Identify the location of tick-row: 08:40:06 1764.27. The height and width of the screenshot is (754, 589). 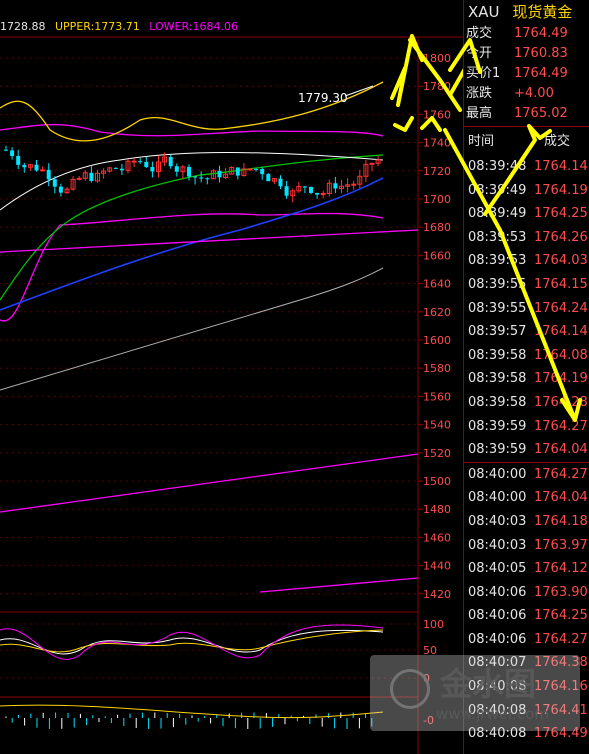
(526, 640).